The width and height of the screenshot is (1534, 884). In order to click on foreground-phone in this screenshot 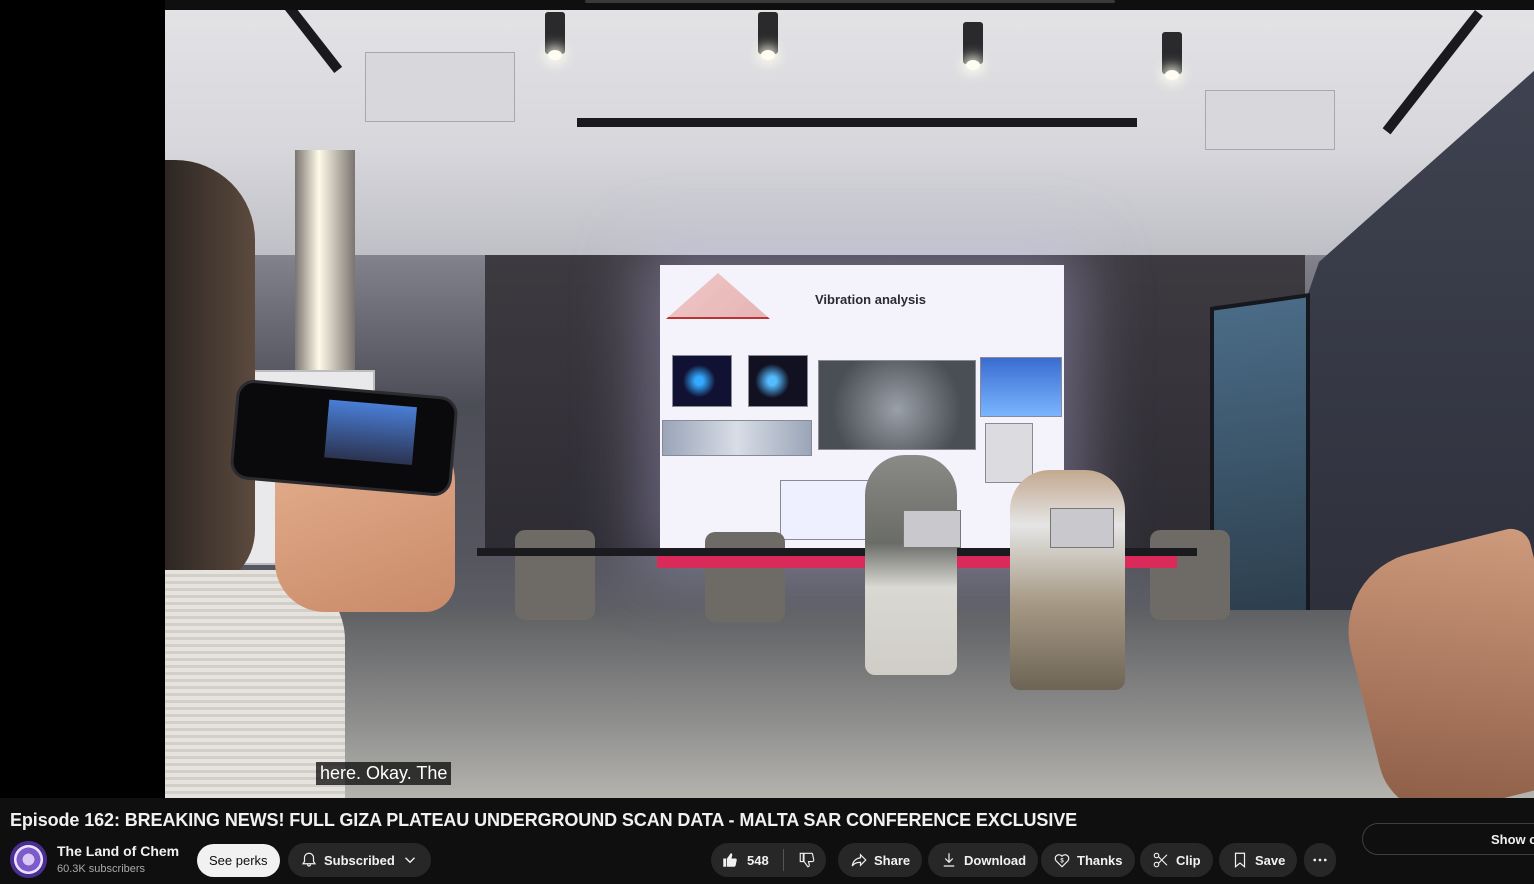, I will do `click(344, 438)`.